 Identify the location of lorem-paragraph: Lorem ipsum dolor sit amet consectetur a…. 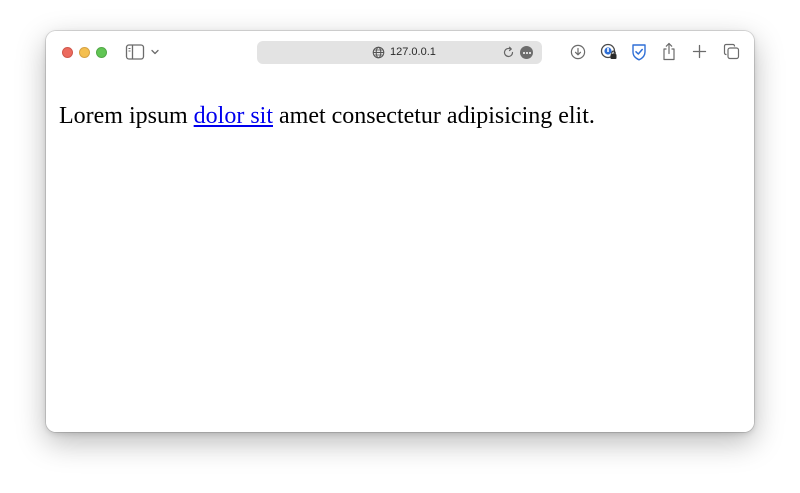
(327, 116).